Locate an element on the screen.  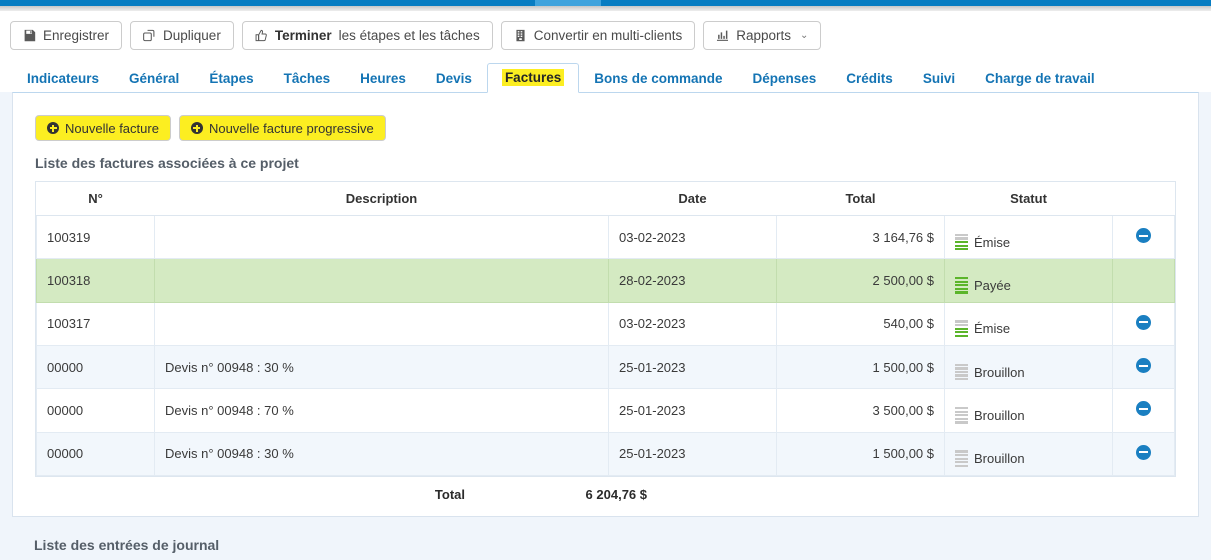
save-icon is located at coordinates (29, 35).